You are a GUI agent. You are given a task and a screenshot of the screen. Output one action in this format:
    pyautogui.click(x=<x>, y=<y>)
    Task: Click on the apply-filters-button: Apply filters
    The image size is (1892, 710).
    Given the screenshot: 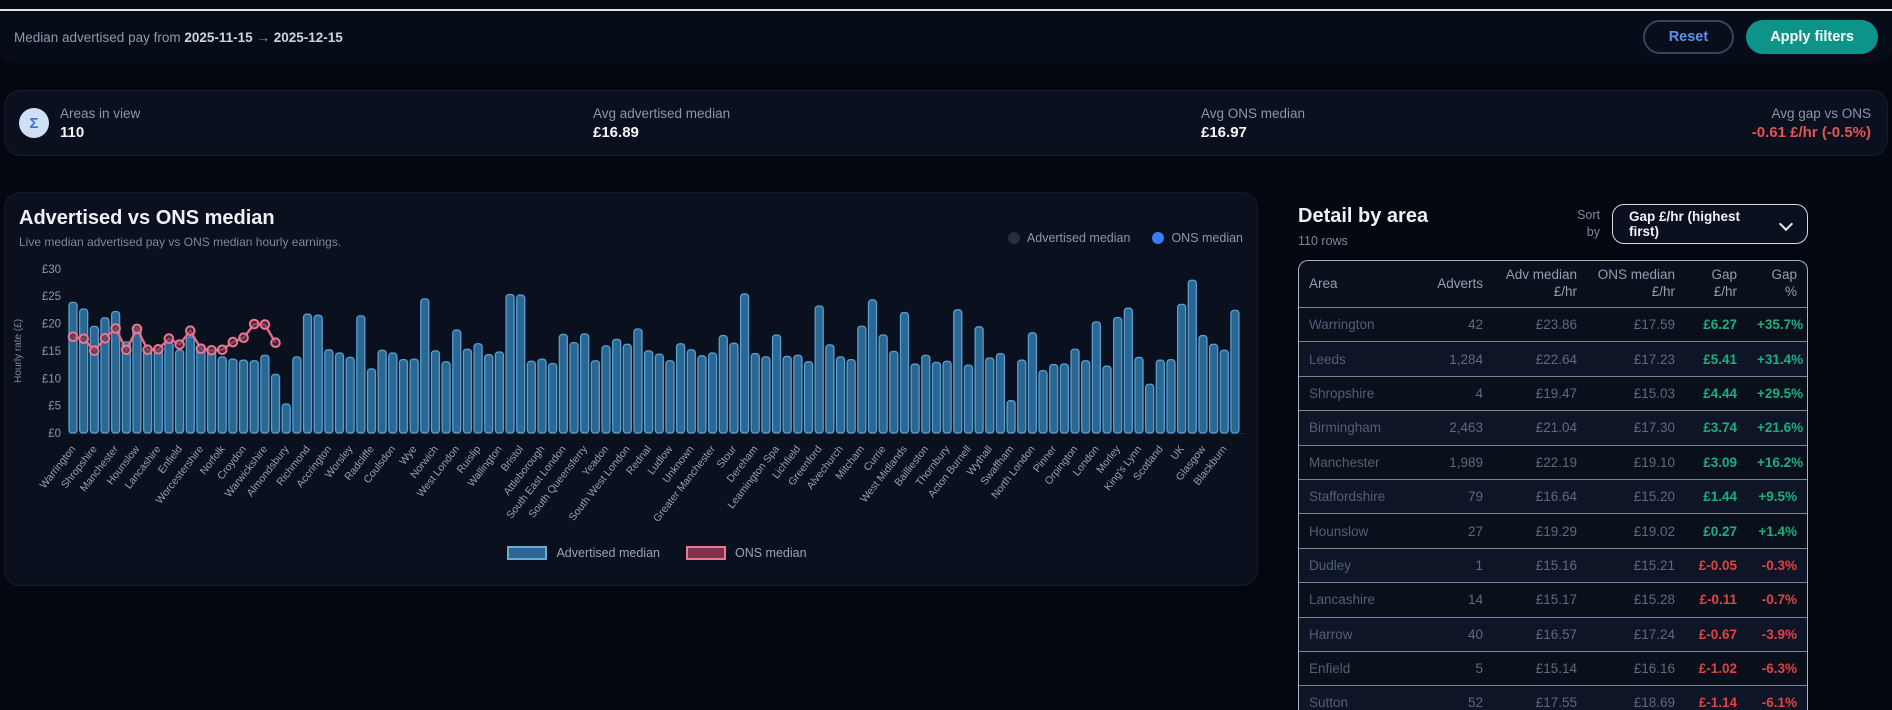 What is the action you would take?
    pyautogui.click(x=1812, y=37)
    